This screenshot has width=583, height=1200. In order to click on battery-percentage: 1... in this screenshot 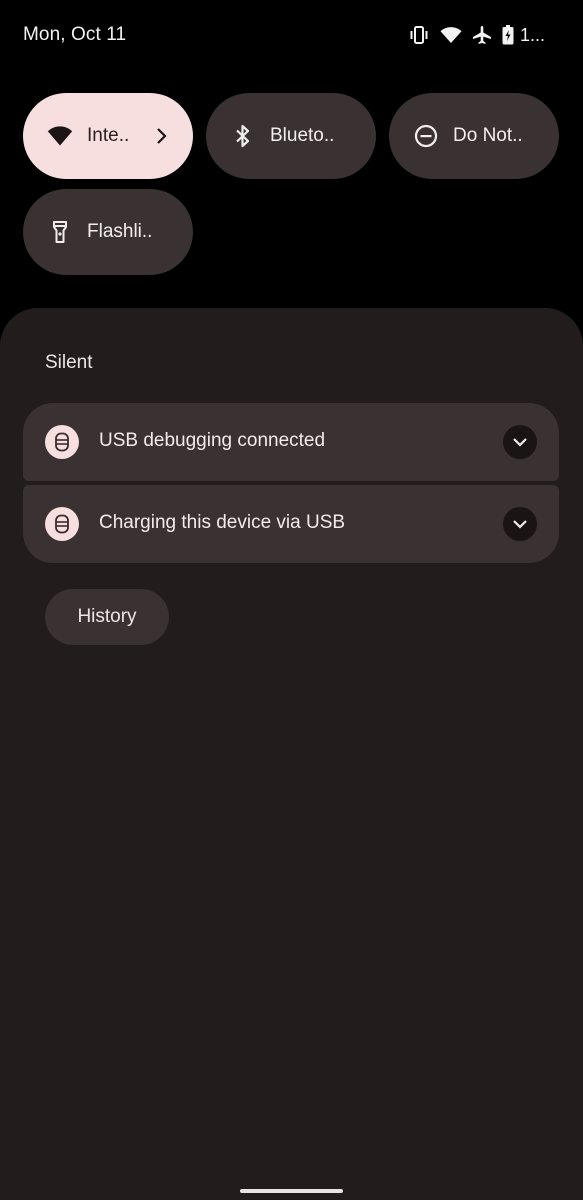, I will do `click(532, 34)`.